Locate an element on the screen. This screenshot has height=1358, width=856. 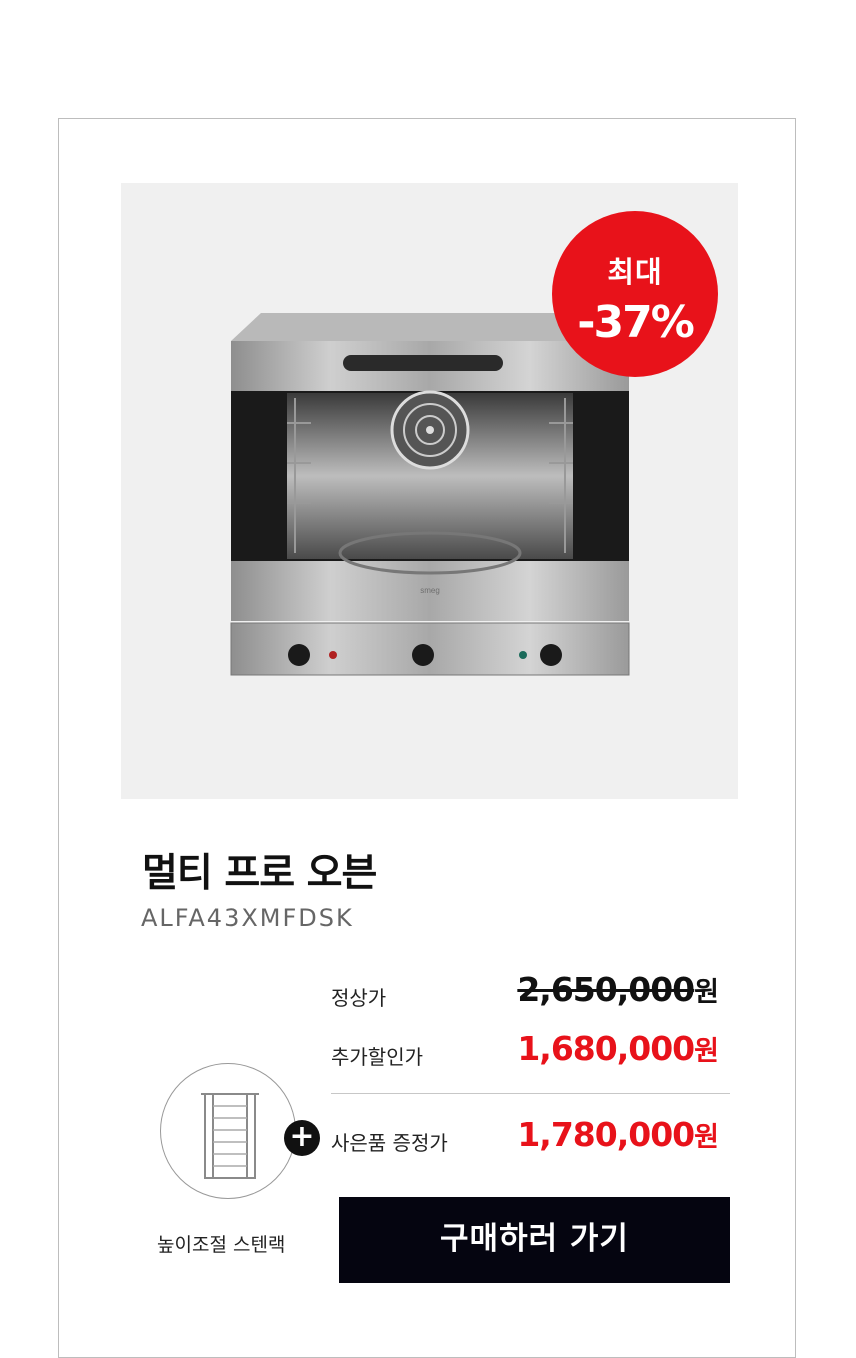
regular-price-label: 정상가 is located at coordinates (359, 998).